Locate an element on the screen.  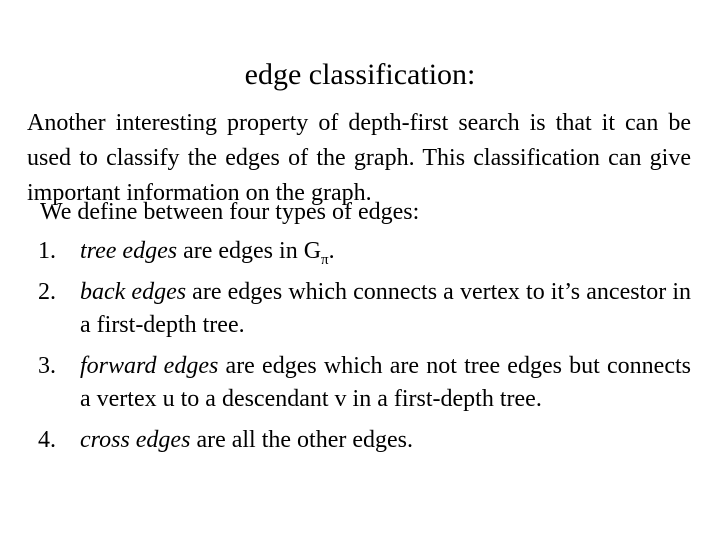
list-item: 1. tree edges are edges in Gπ. is located at coordinates (359, 251).